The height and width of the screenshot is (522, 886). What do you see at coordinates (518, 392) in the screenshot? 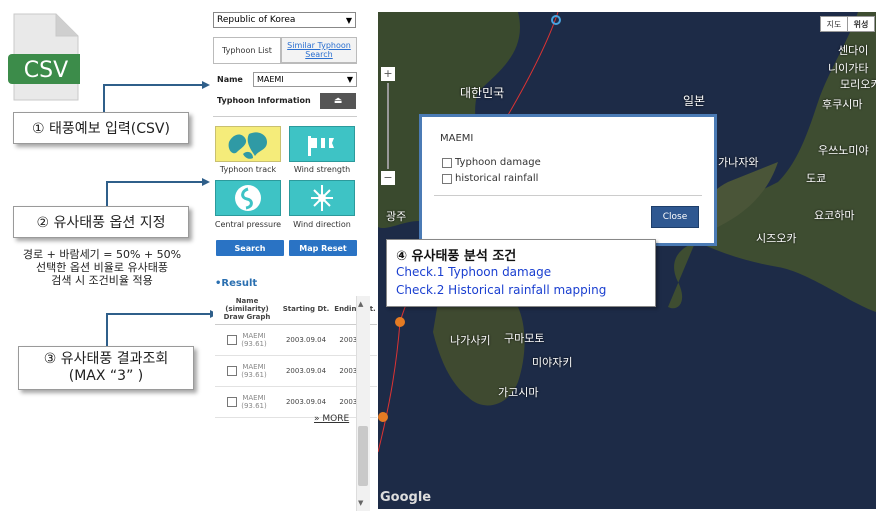
I see `map-label-kagoshima: 가고시마` at bounding box center [518, 392].